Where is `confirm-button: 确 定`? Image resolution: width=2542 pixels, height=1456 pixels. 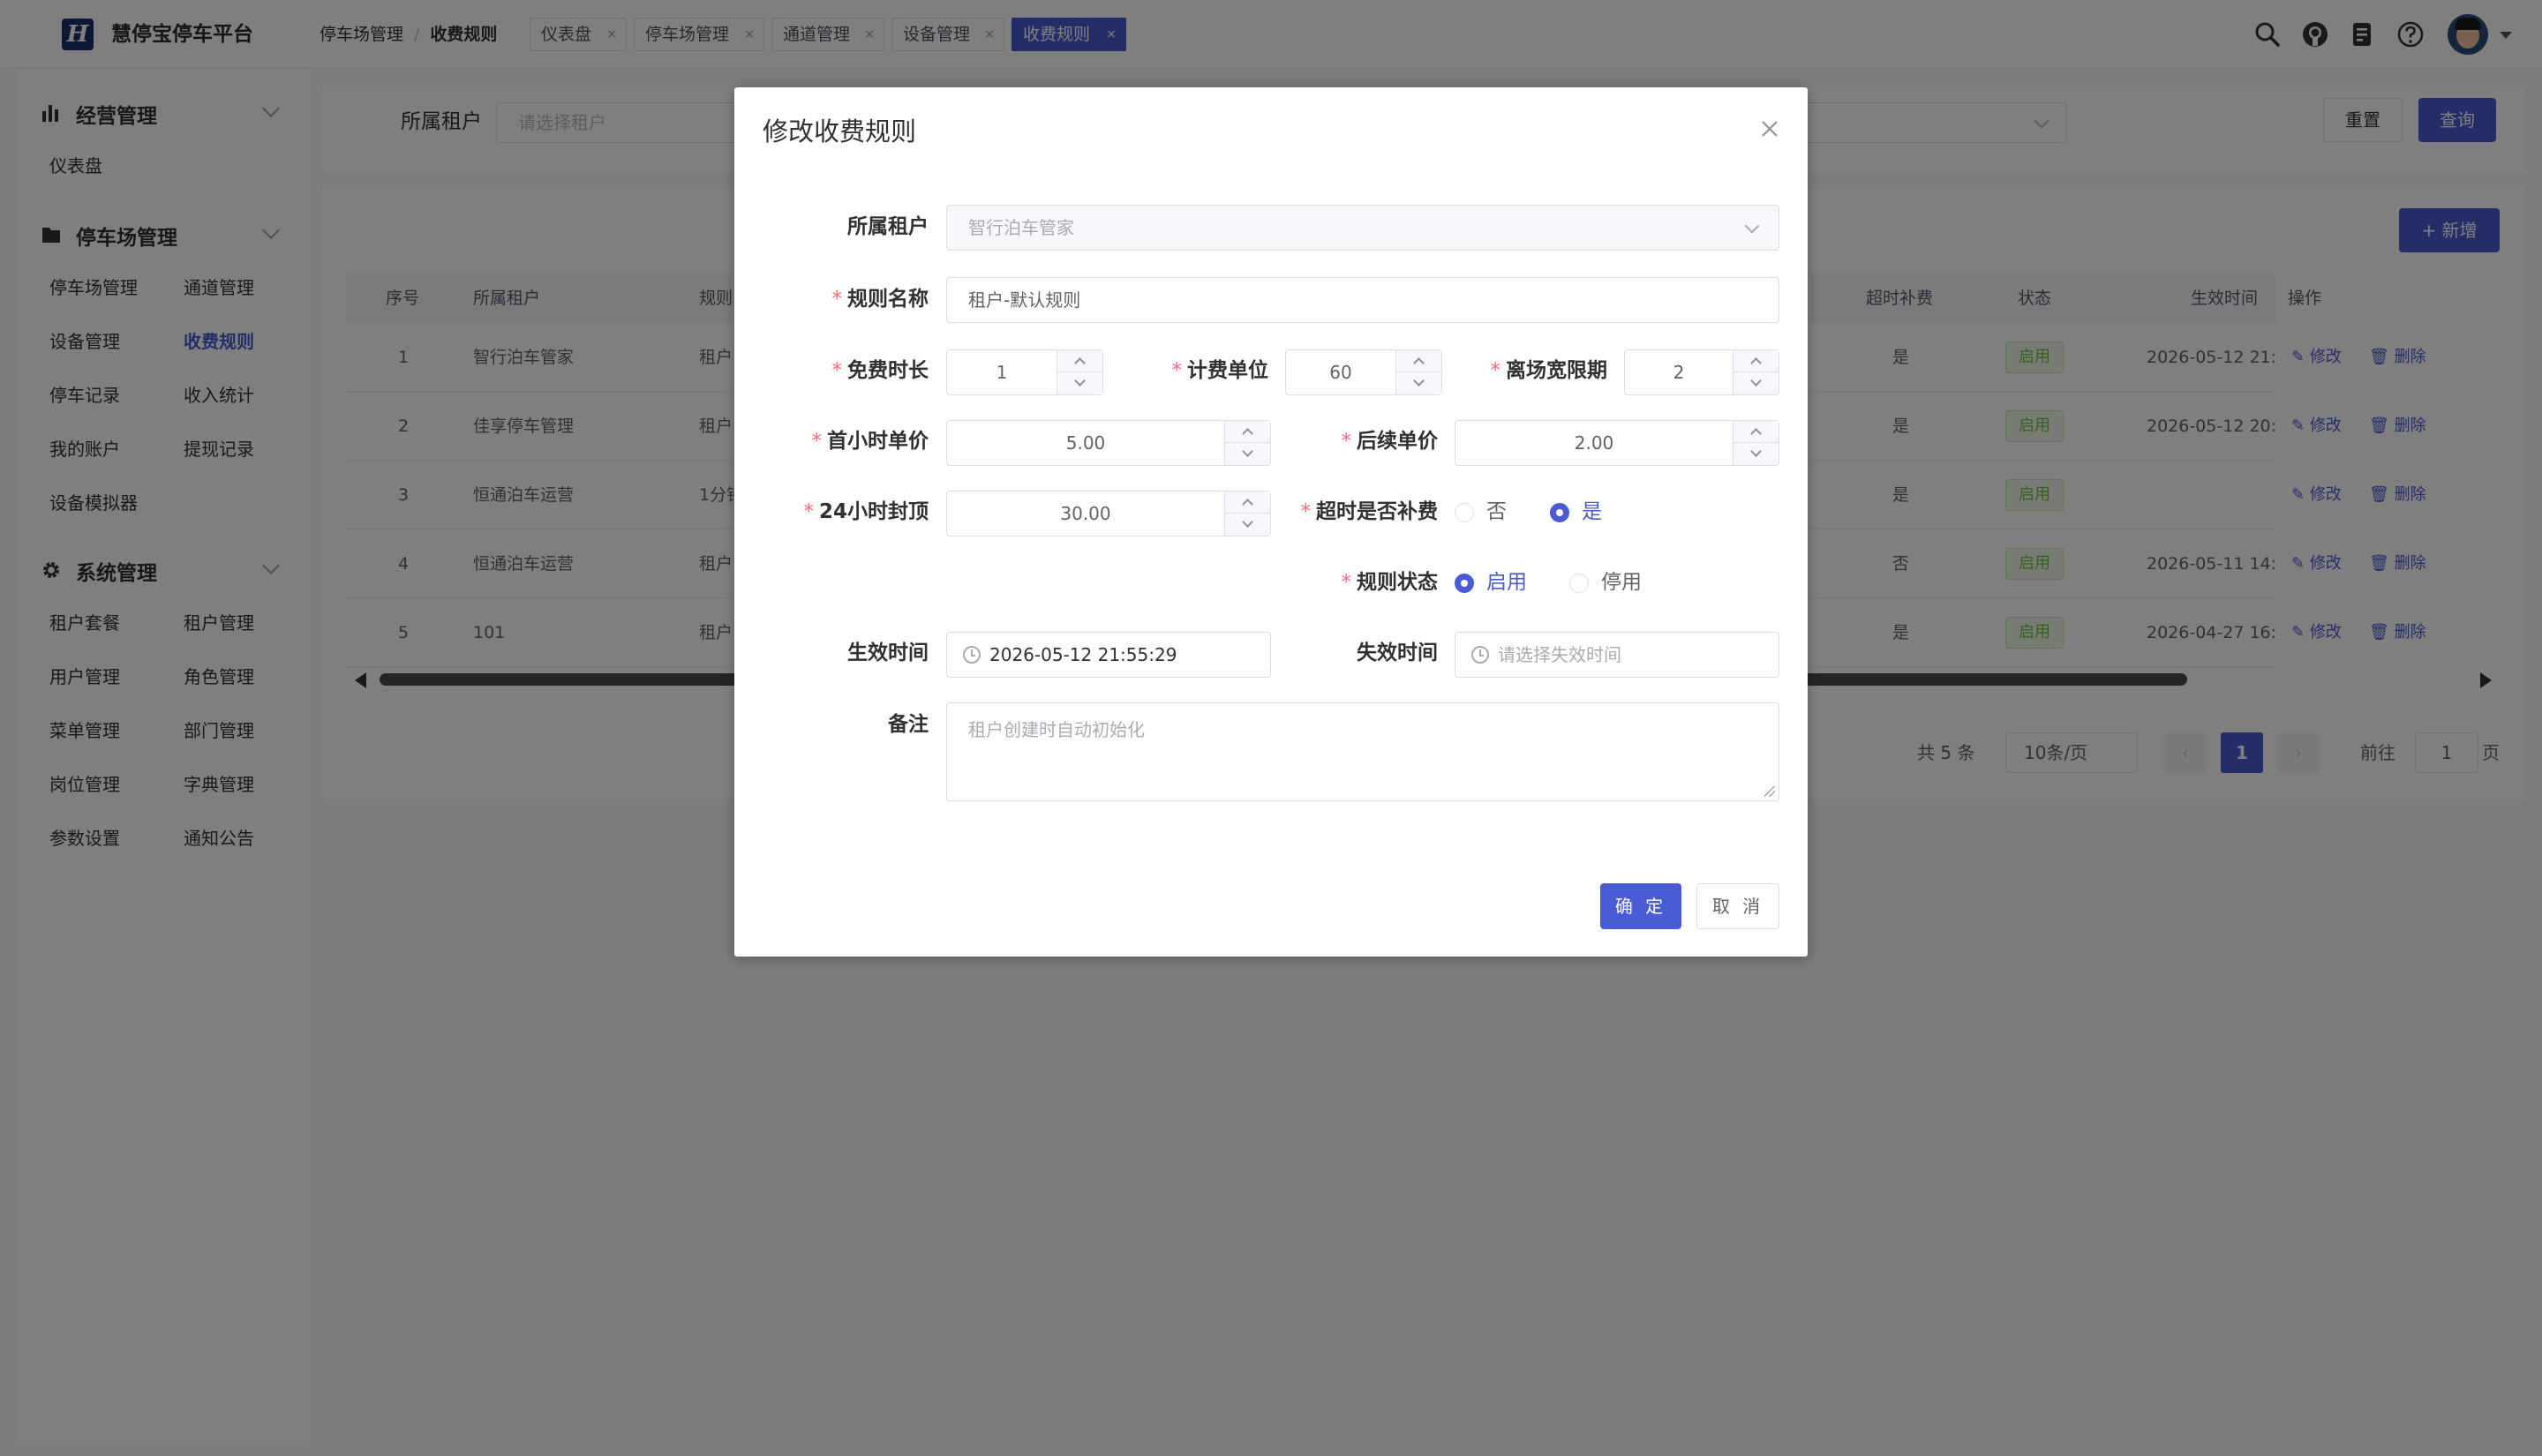
confirm-button: 确 定 is located at coordinates (1640, 906).